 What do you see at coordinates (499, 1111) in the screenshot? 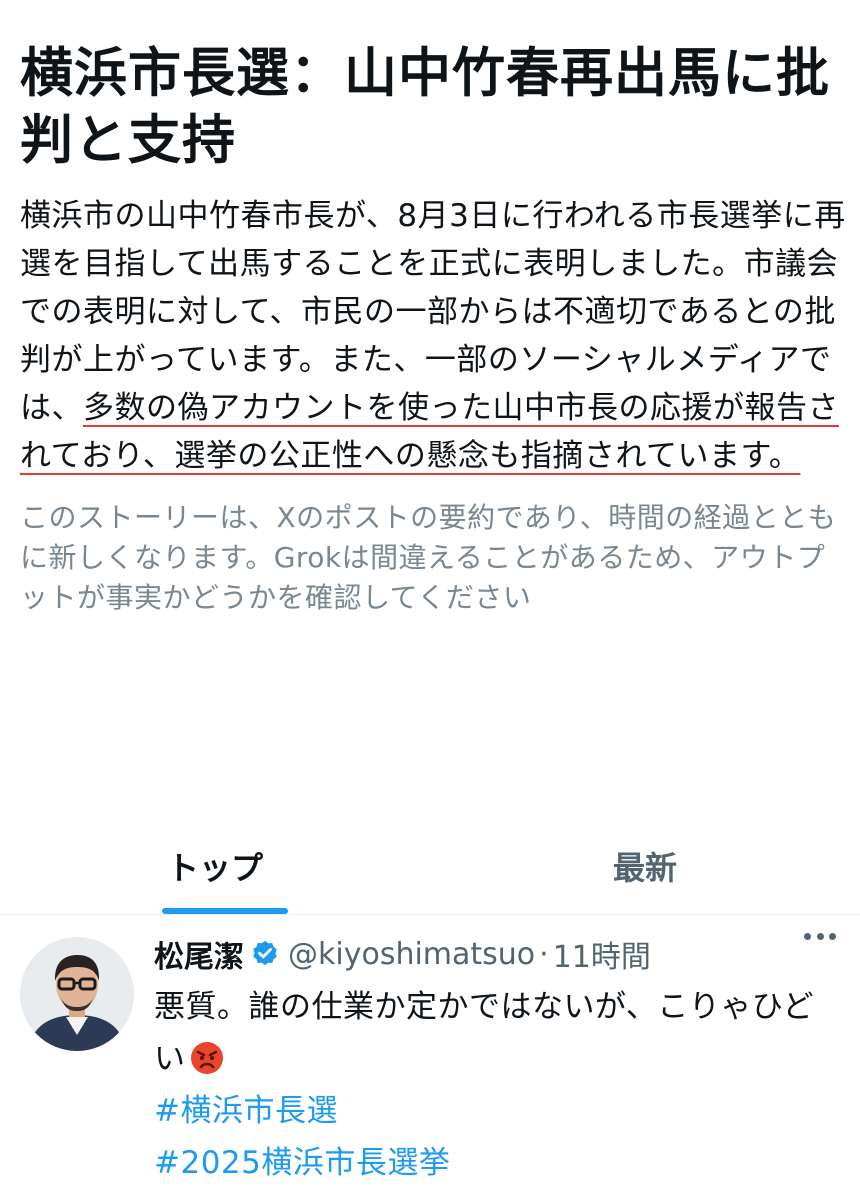
I see `hashtag-link: #横浜市長選` at bounding box center [499, 1111].